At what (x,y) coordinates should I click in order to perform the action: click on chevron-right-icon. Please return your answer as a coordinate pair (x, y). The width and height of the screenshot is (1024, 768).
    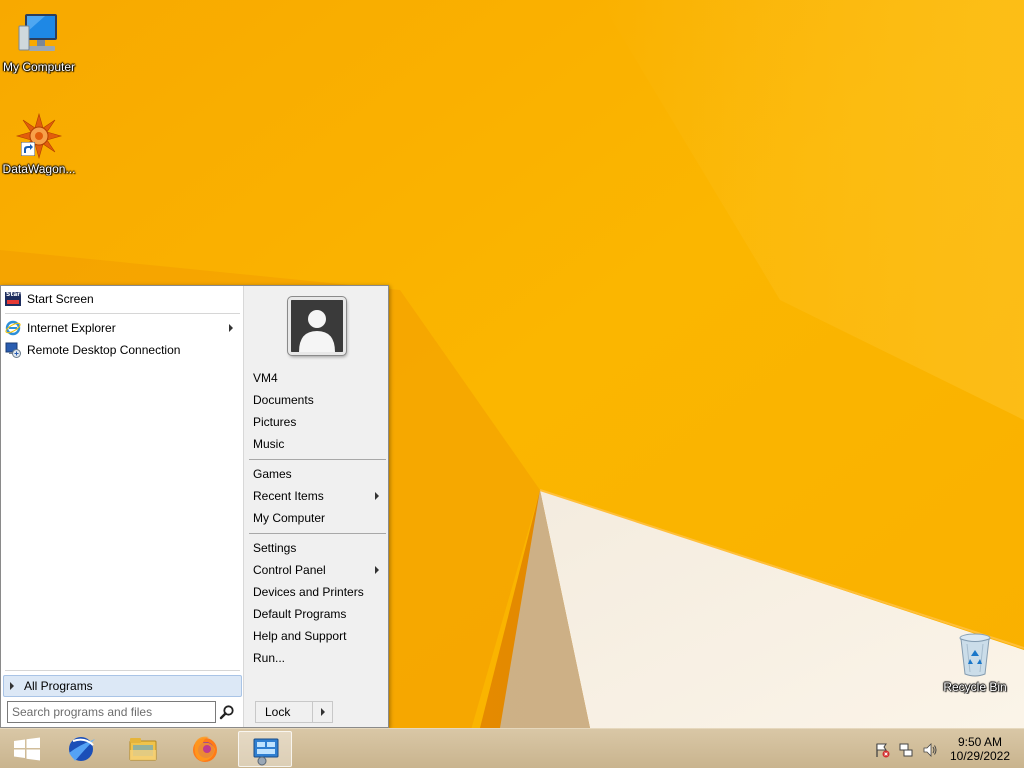
    Looking at the image, I should click on (323, 712).